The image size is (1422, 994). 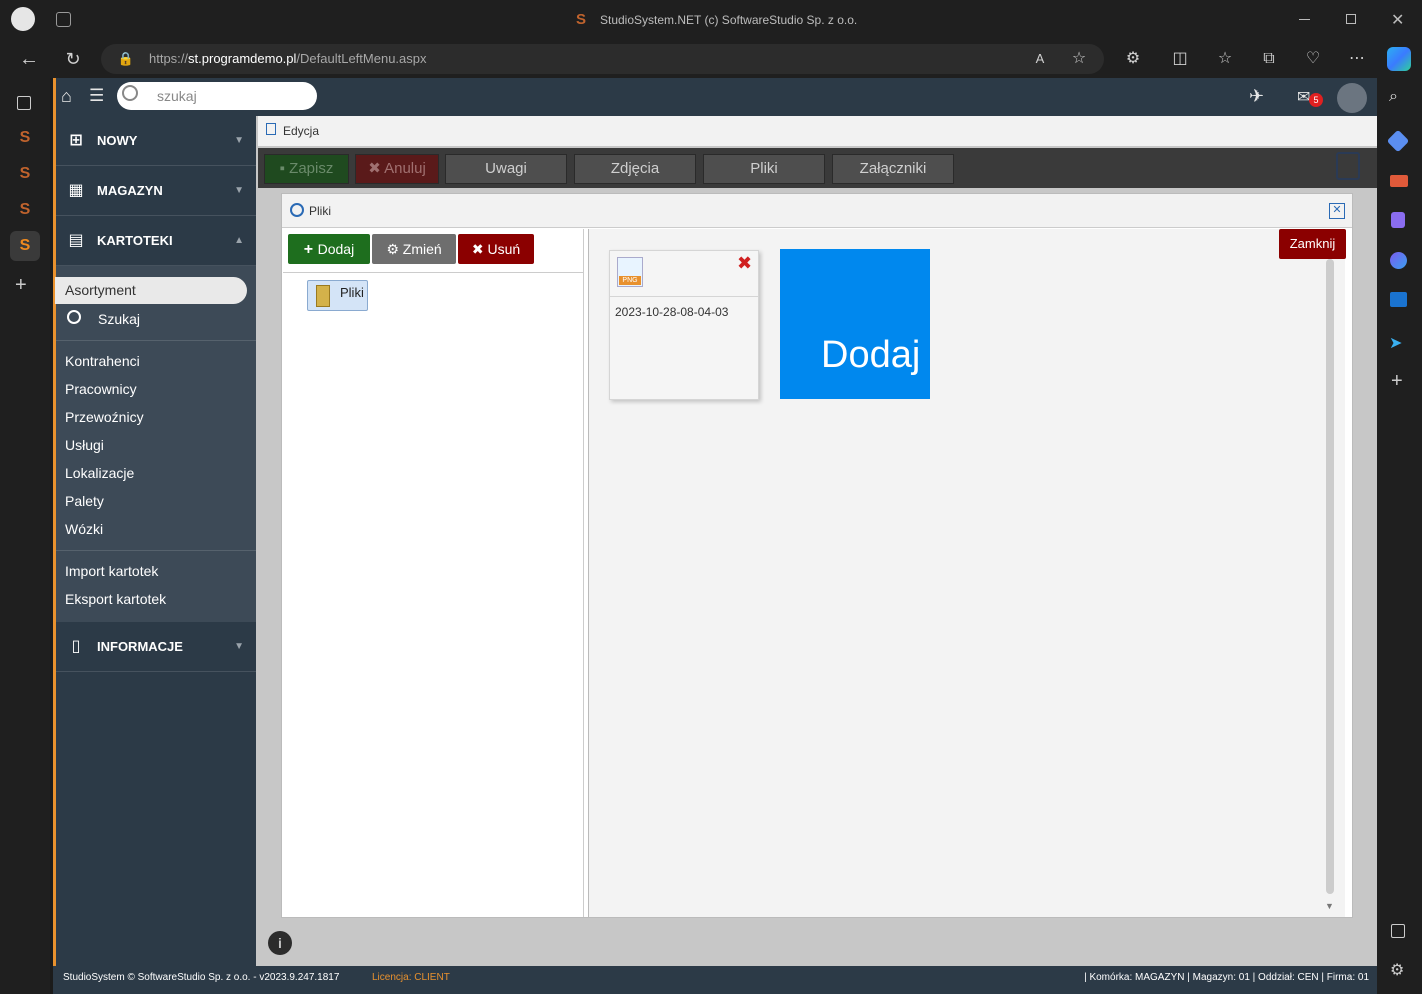 What do you see at coordinates (23, 19) in the screenshot?
I see `profile-icon` at bounding box center [23, 19].